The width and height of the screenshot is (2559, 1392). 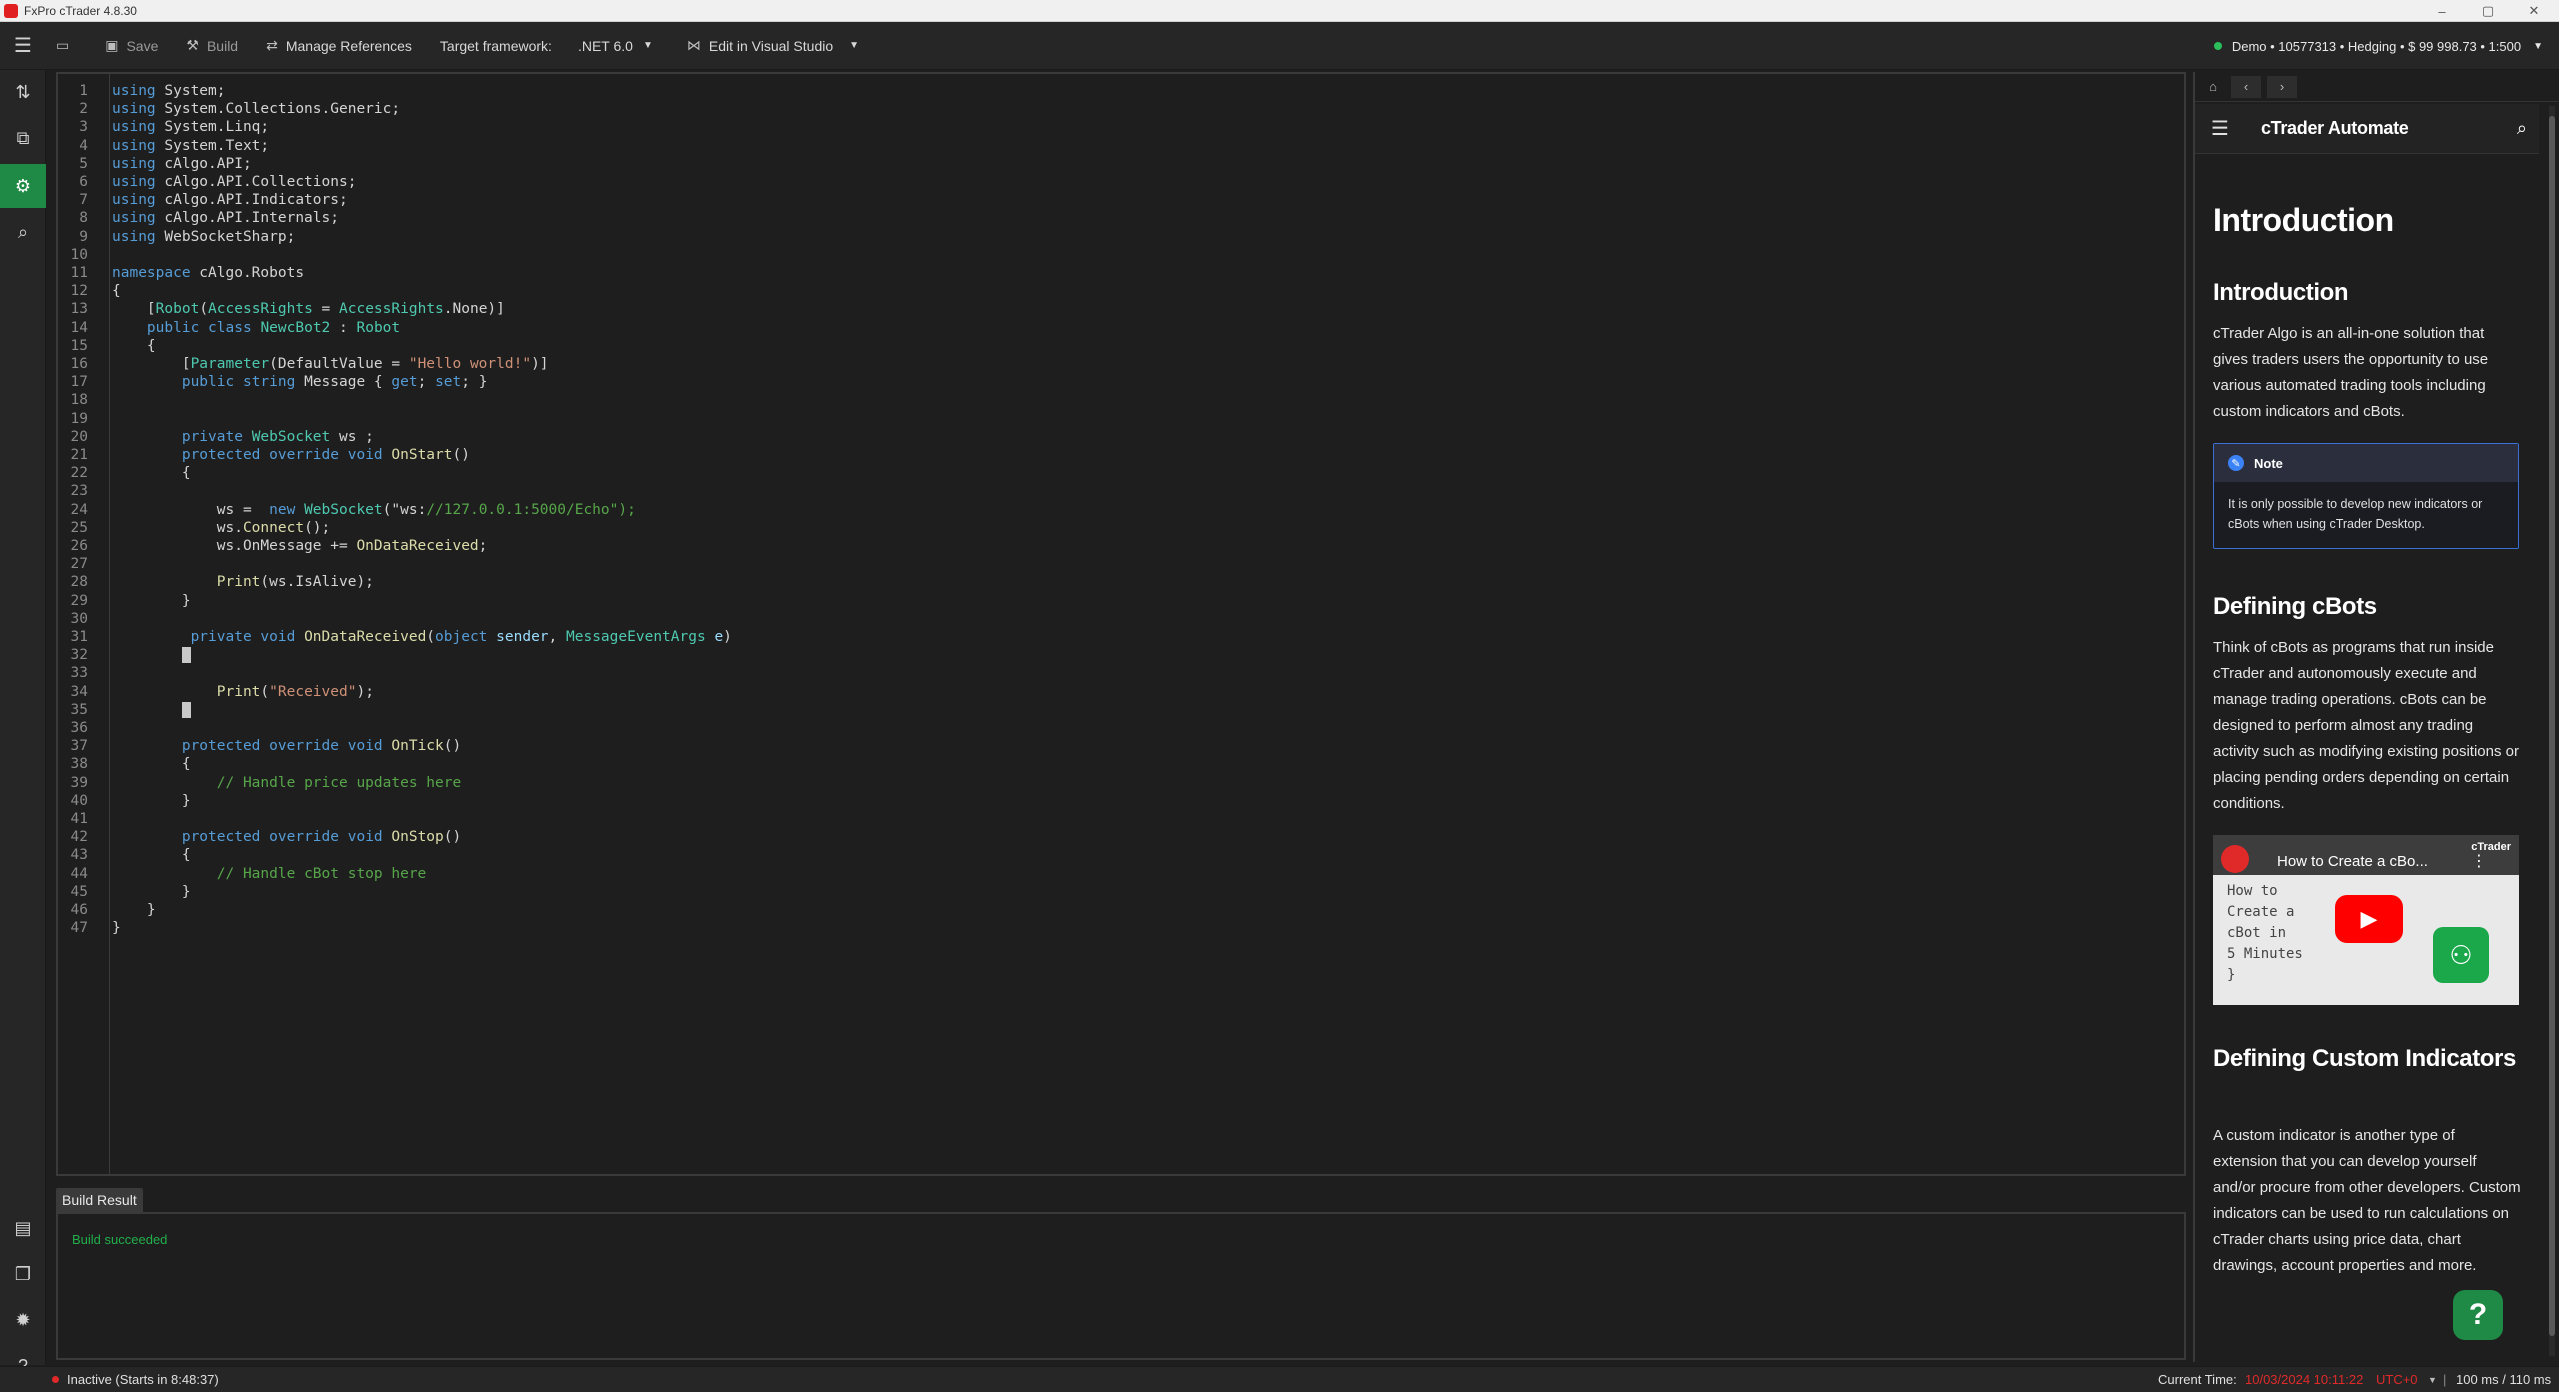 What do you see at coordinates (124, 892) in the screenshot?
I see `code-line: 45 }` at bounding box center [124, 892].